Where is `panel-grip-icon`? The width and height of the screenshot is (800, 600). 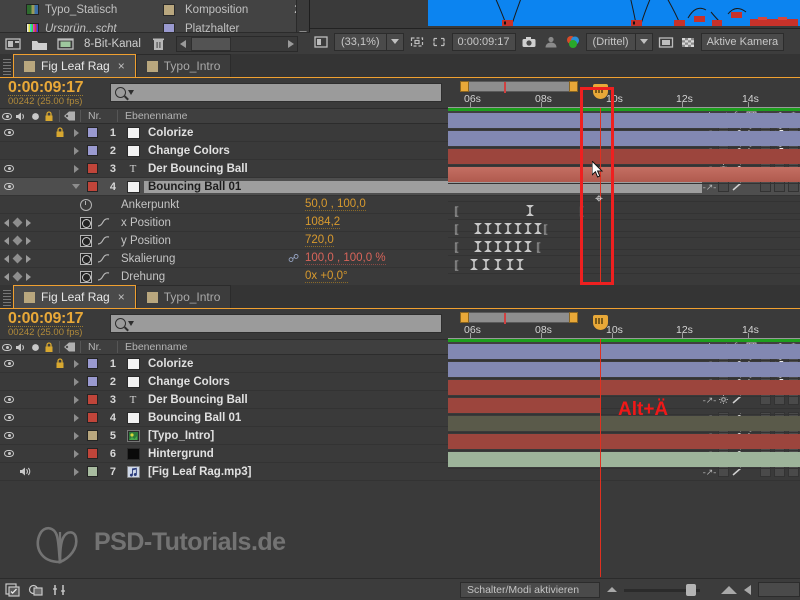
panel-grip-icon is located at coordinates (7, 296).